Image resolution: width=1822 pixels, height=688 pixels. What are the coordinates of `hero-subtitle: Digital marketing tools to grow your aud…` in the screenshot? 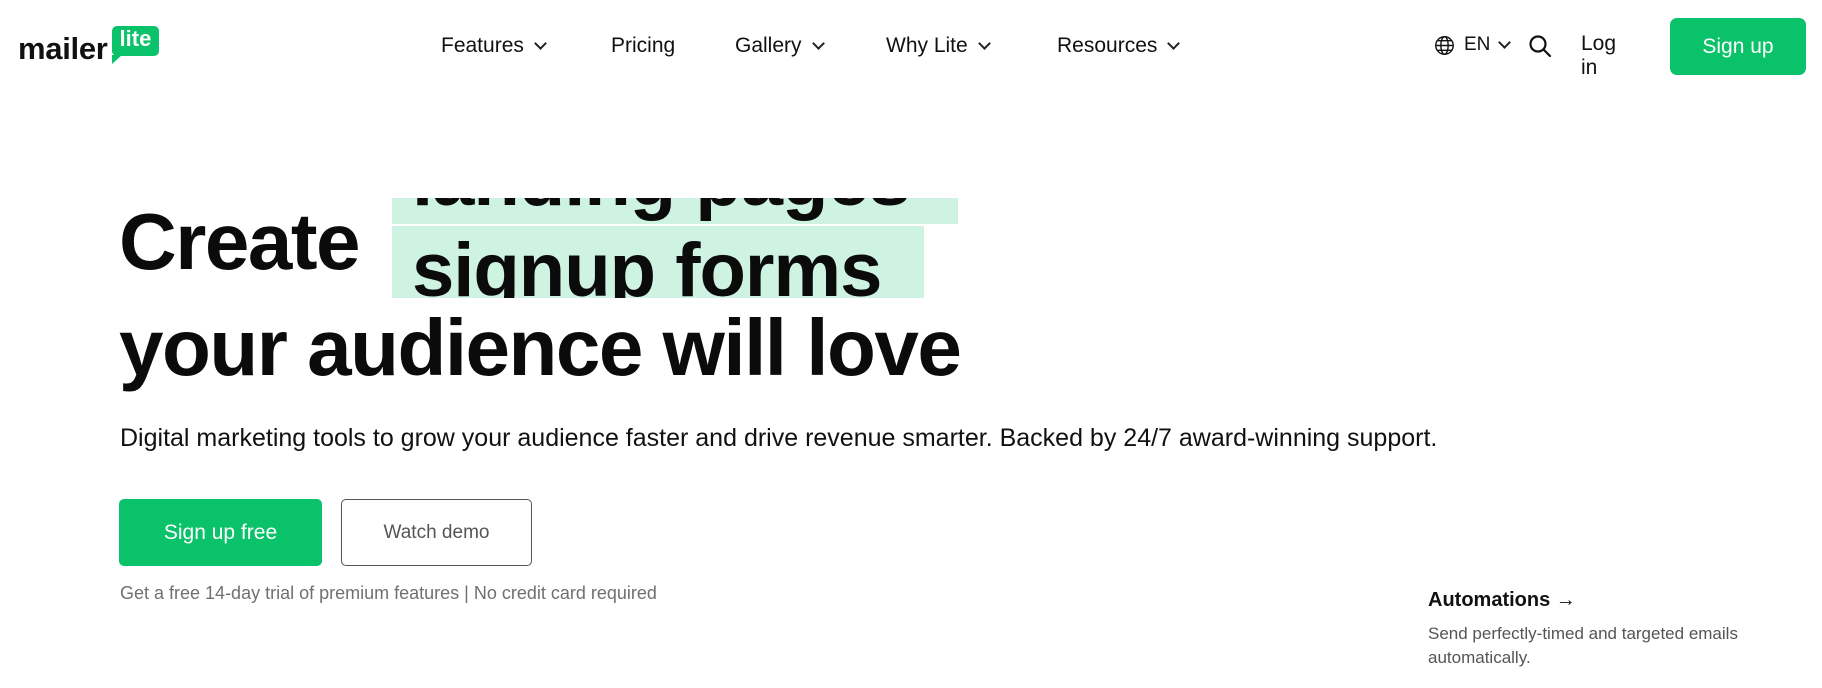 It's located at (779, 438).